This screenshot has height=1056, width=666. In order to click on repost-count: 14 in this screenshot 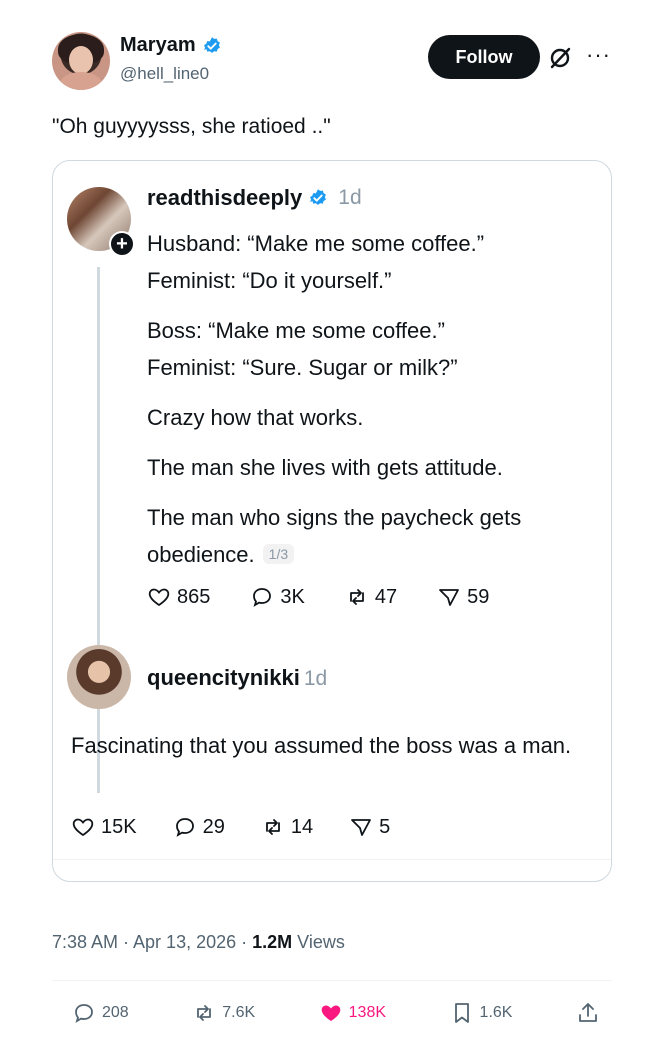, I will do `click(302, 826)`.